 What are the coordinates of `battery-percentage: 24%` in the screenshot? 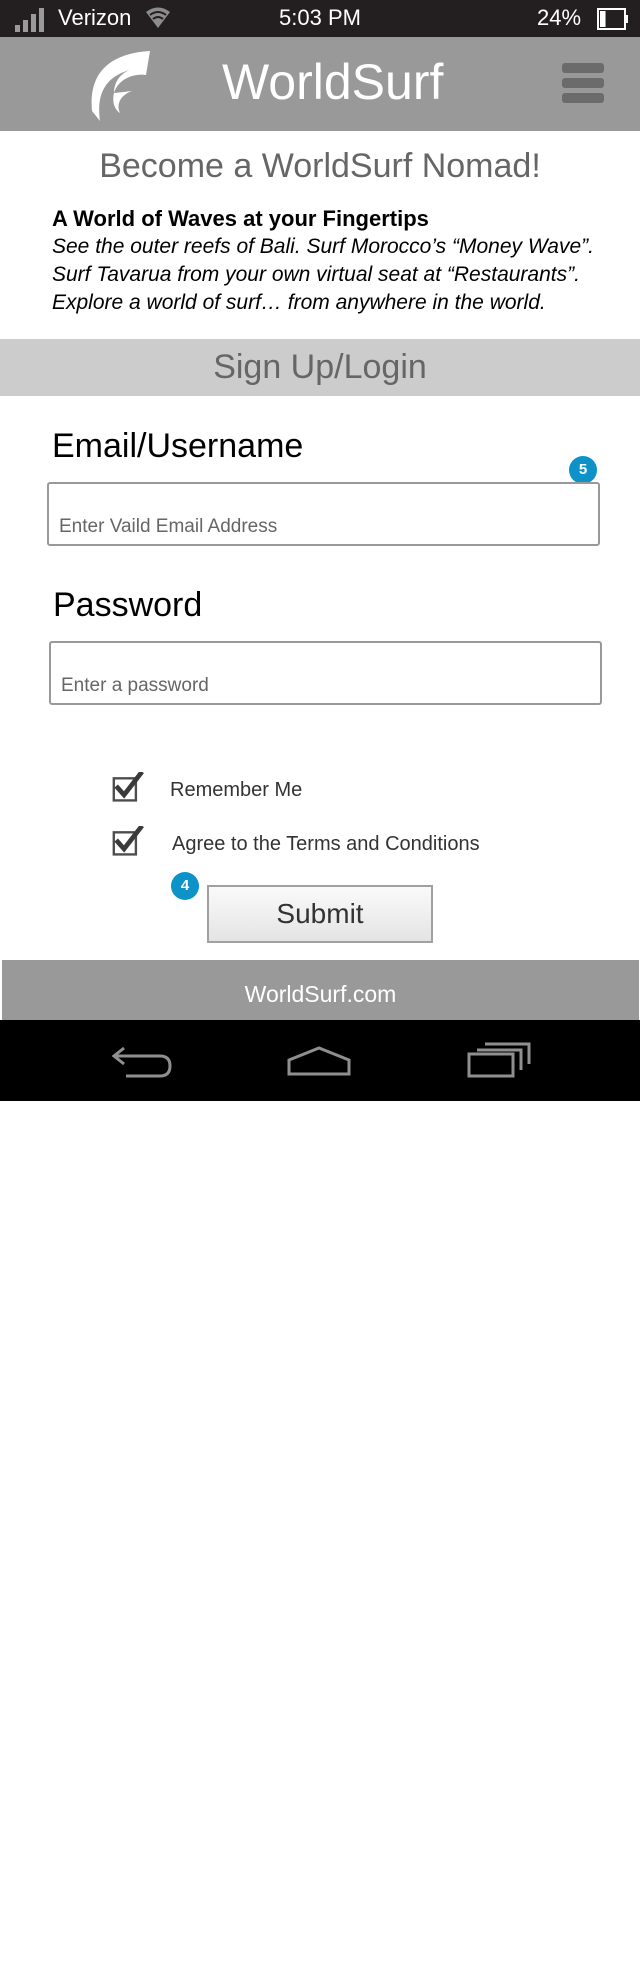 It's located at (559, 17).